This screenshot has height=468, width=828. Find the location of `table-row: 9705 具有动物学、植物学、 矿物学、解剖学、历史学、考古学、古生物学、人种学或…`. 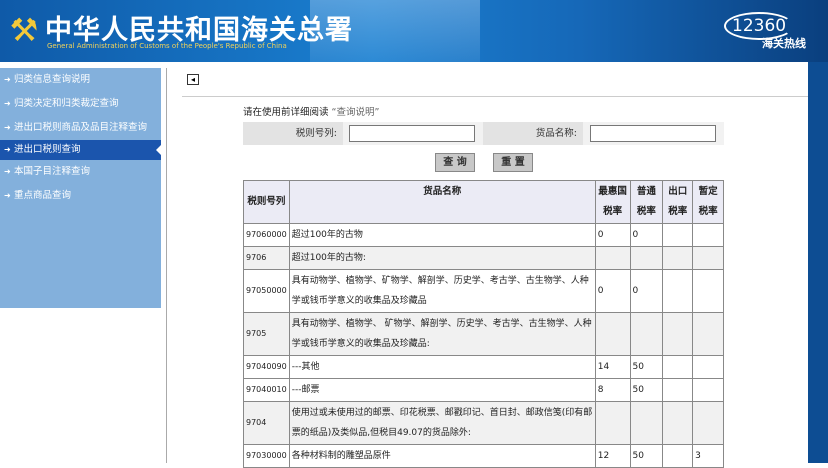

table-row: 9705 具有动物学、植物学、 矿物学、解剖学、历史学、考古学、古生物学、人种学或… is located at coordinates (483, 334).